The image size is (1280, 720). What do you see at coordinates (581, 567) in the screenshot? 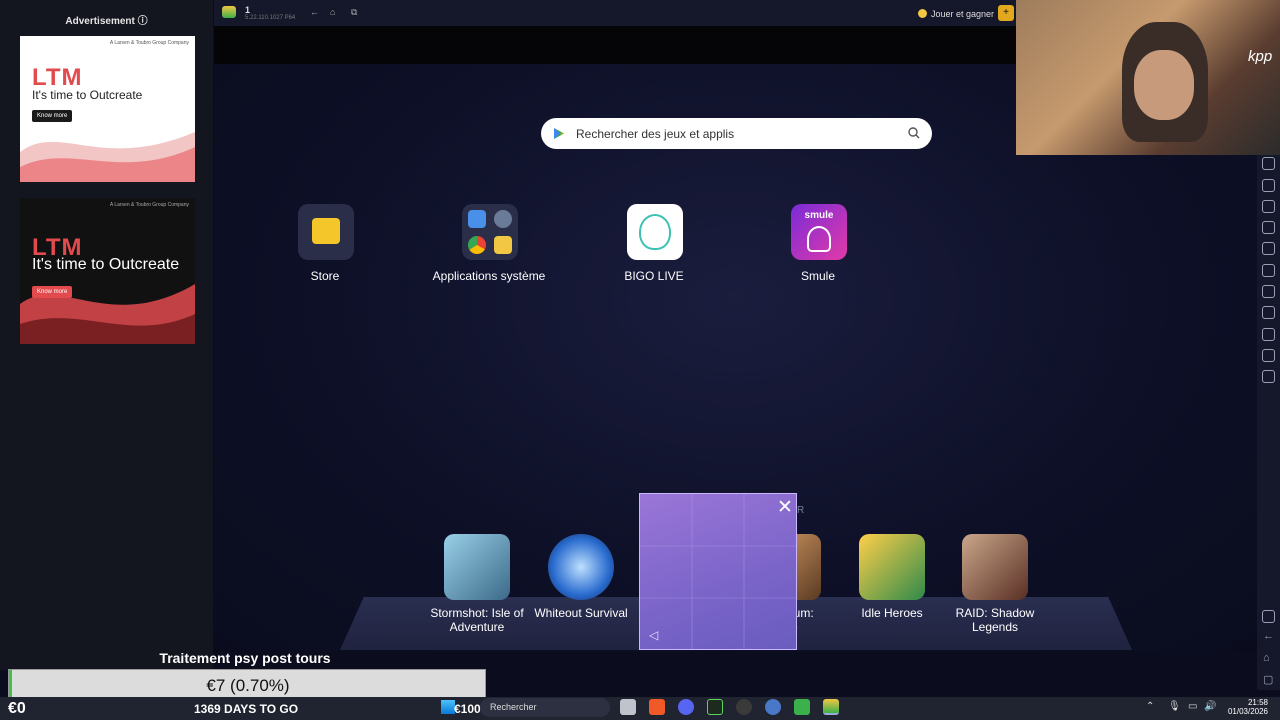
I see `game-icon-whiteout` at bounding box center [581, 567].